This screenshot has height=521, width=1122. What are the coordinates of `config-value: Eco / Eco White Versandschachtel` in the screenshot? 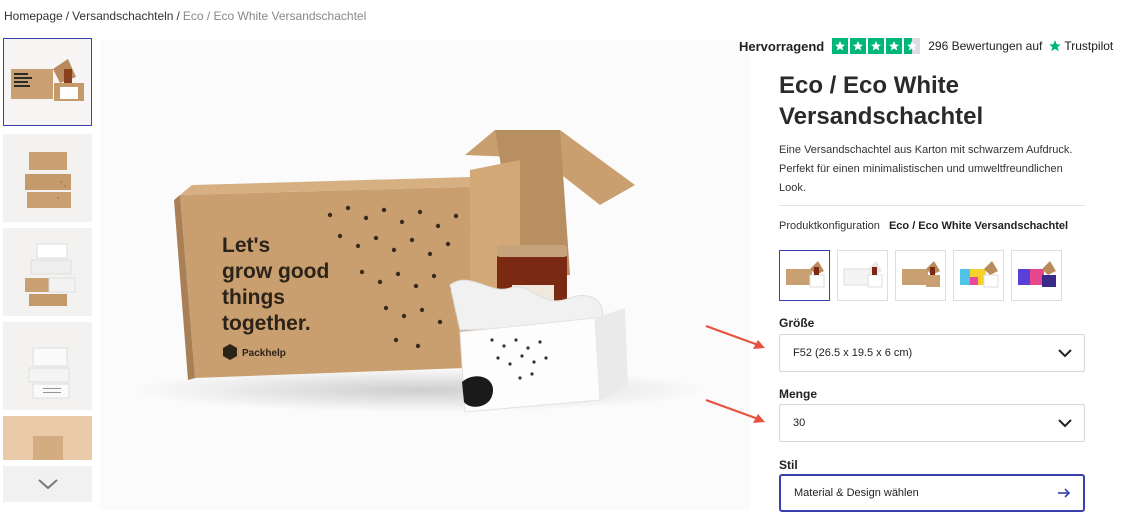 It's located at (978, 226).